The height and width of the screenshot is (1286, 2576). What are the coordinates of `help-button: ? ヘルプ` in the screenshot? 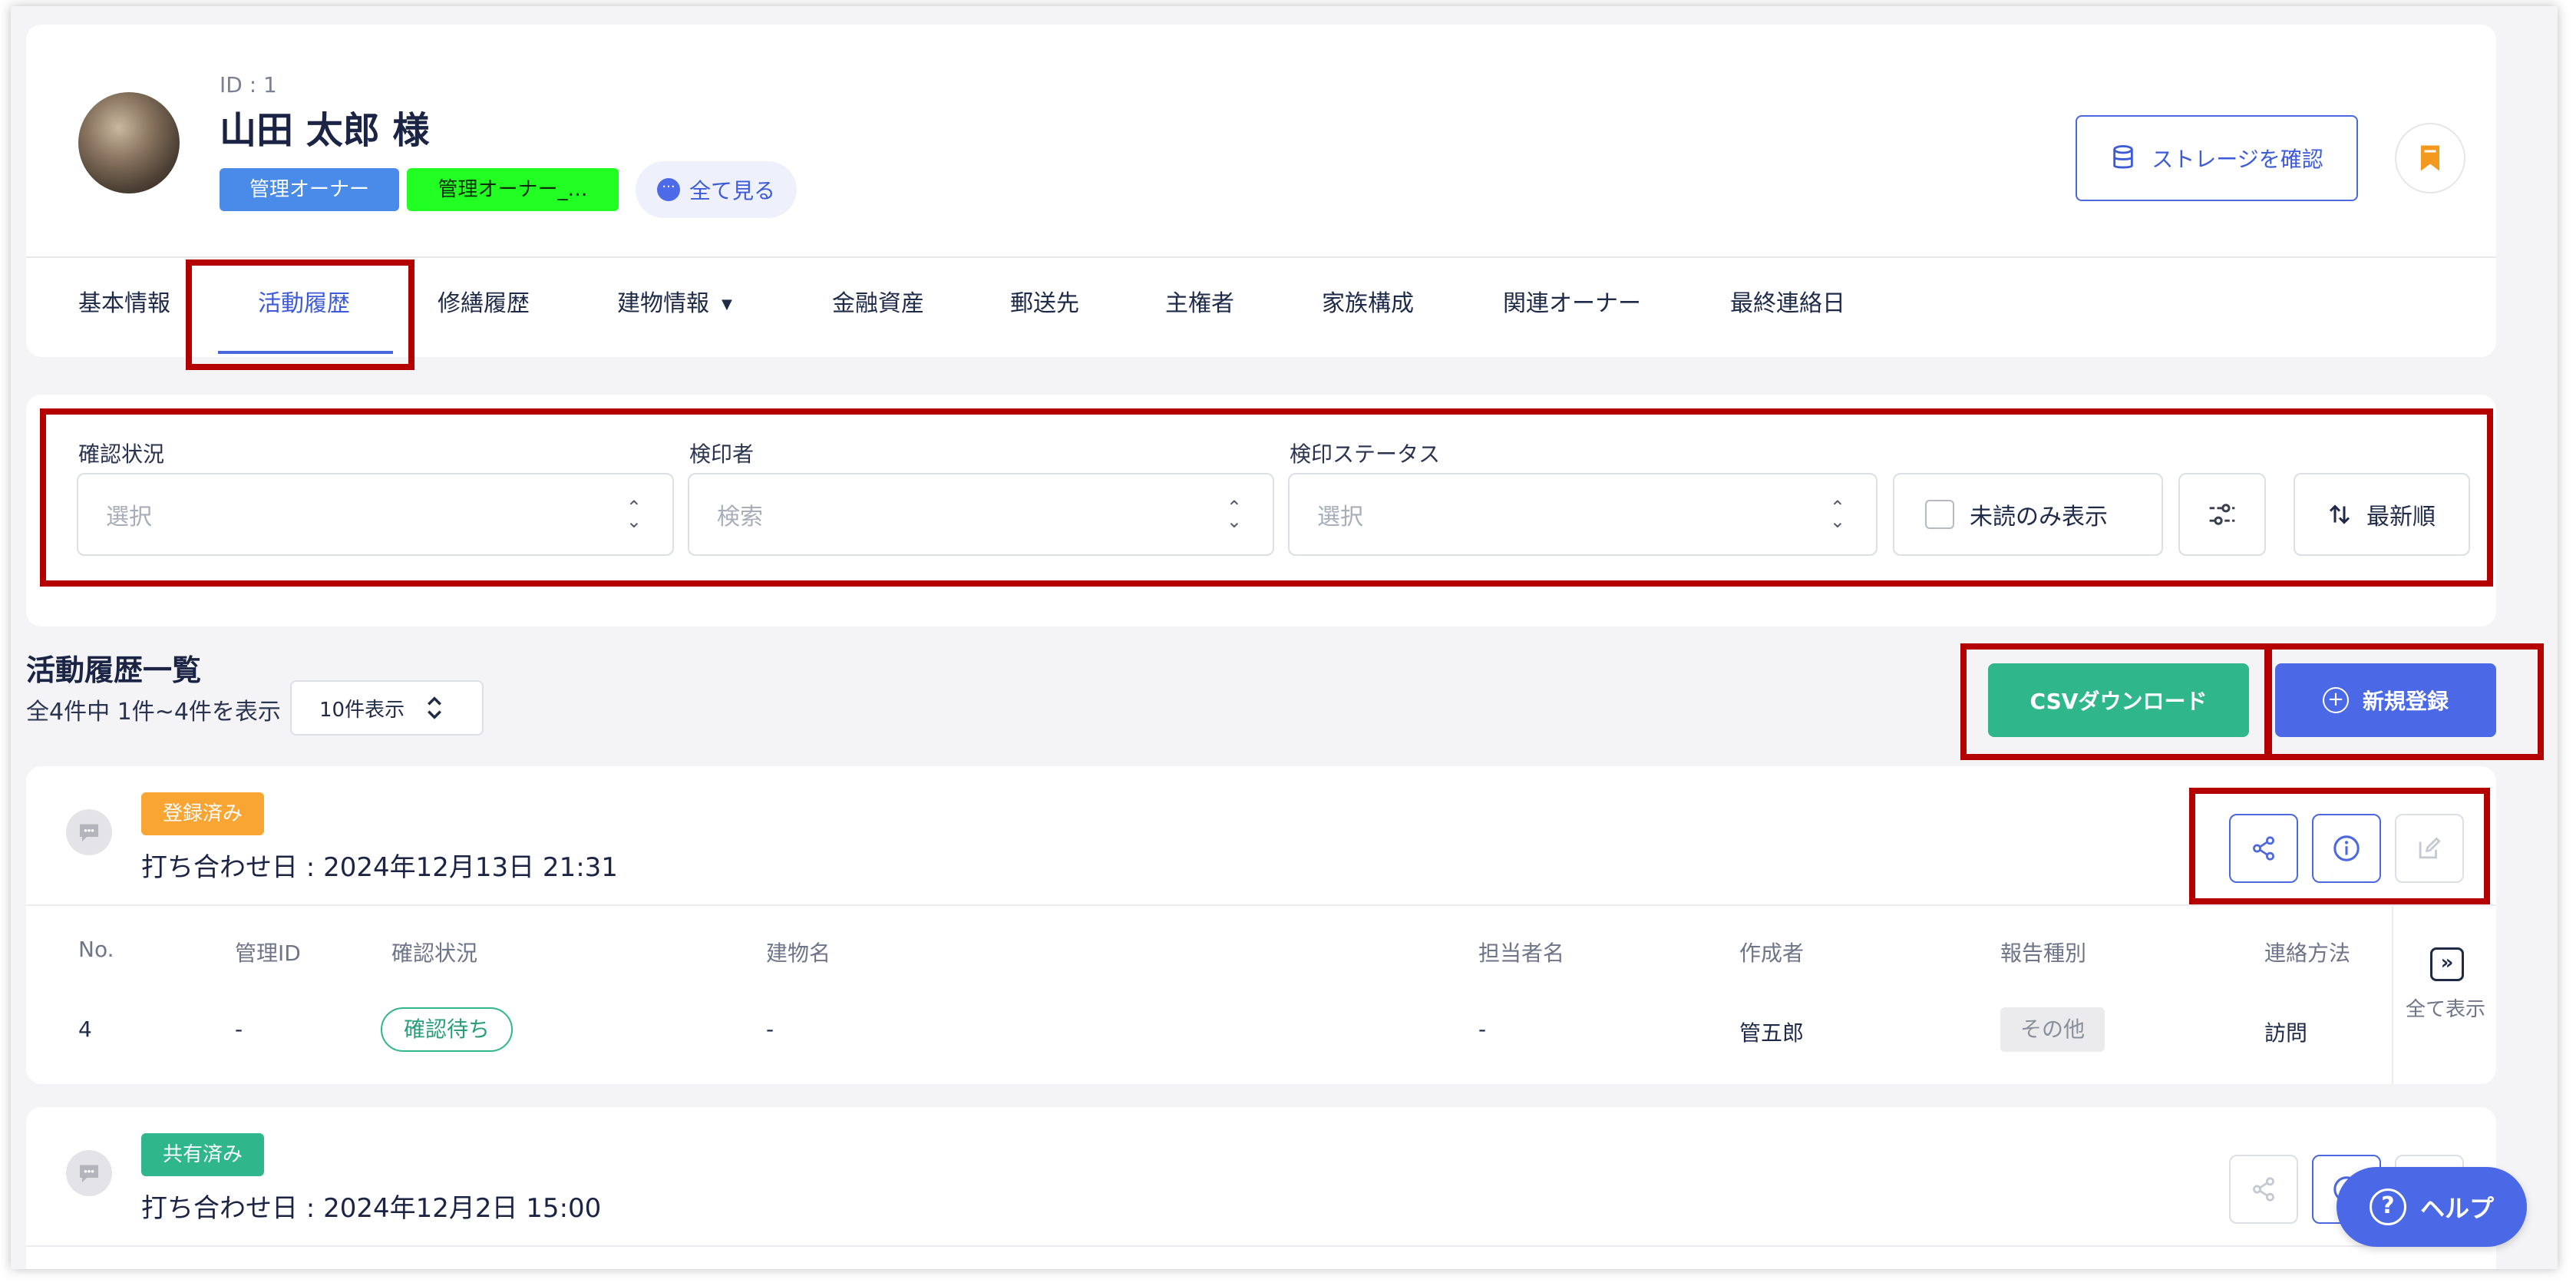 It's located at (2432, 1207).